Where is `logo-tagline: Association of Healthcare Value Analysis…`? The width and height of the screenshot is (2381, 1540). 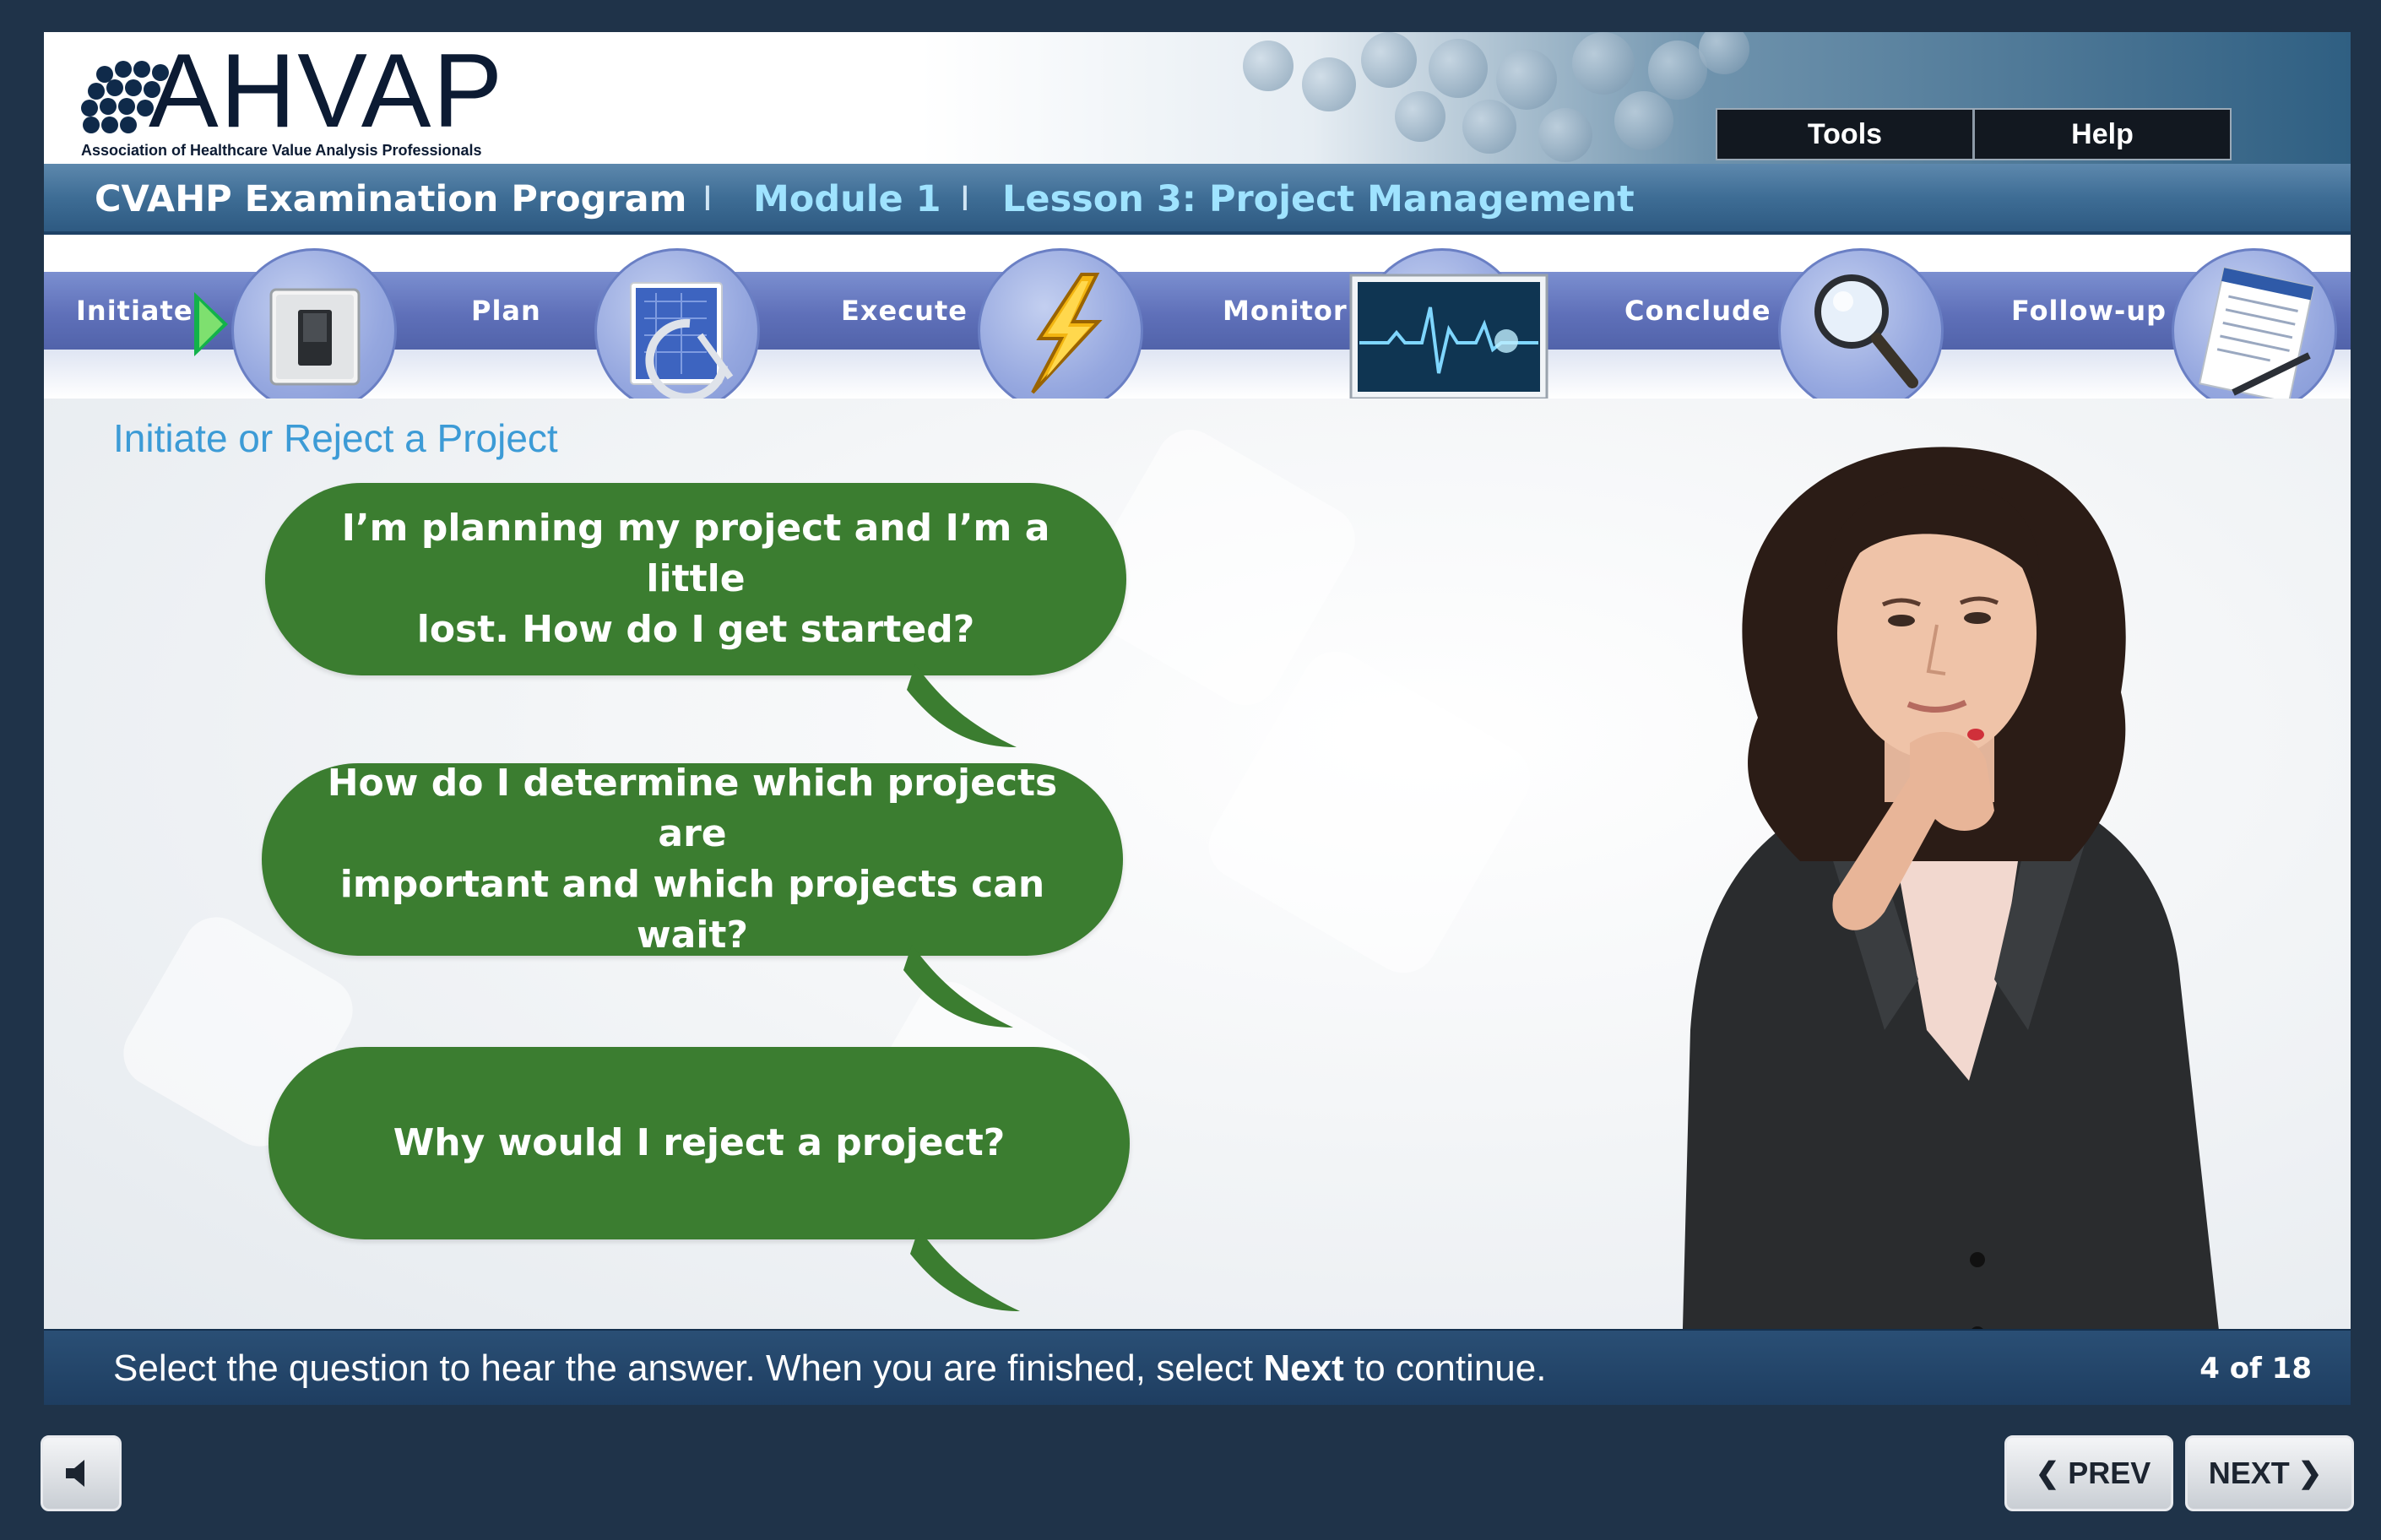 logo-tagline: Association of Healthcare Value Analysis… is located at coordinates (281, 150).